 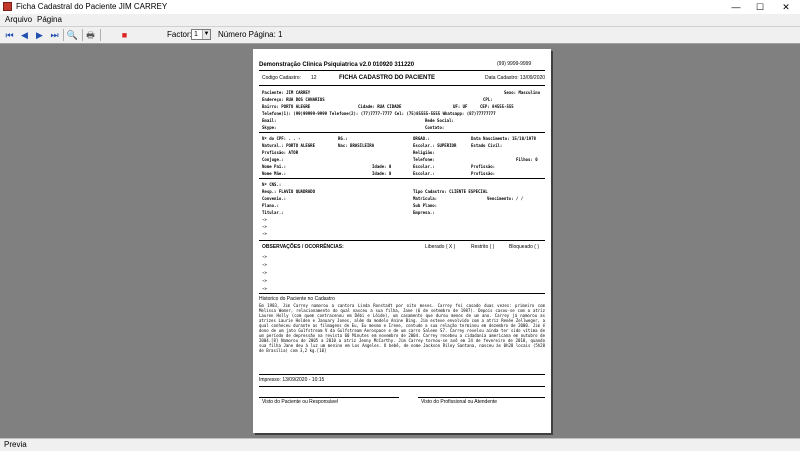 What do you see at coordinates (421, 138) in the screenshot?
I see `field-orgao: ORGAO.:` at bounding box center [421, 138].